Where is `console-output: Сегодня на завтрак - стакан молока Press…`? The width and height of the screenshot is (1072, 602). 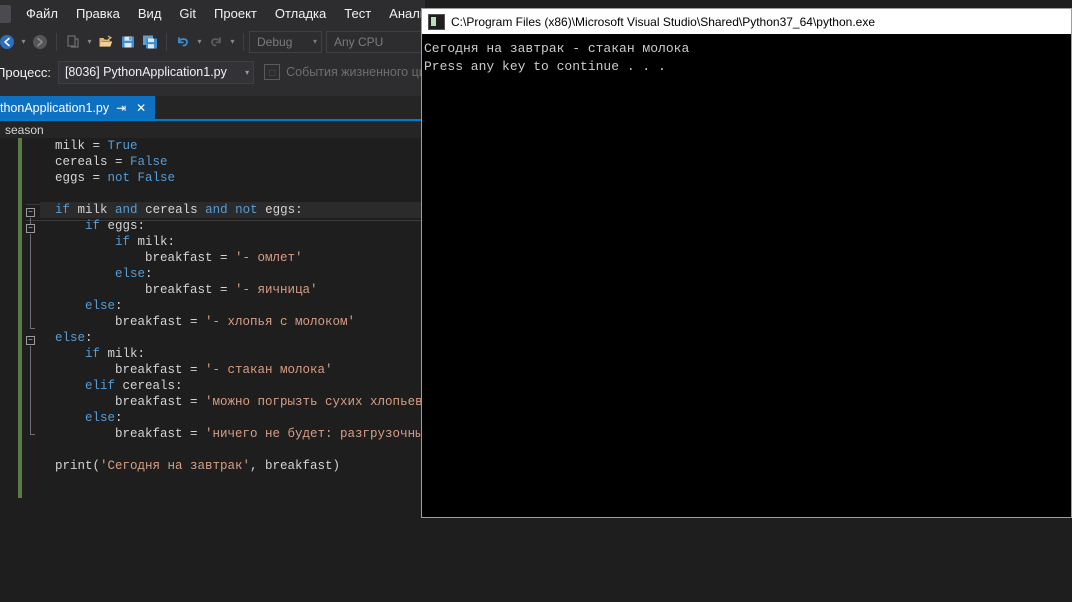
console-output: Сегодня на завтрак - стакан молока Press… is located at coordinates (746, 55).